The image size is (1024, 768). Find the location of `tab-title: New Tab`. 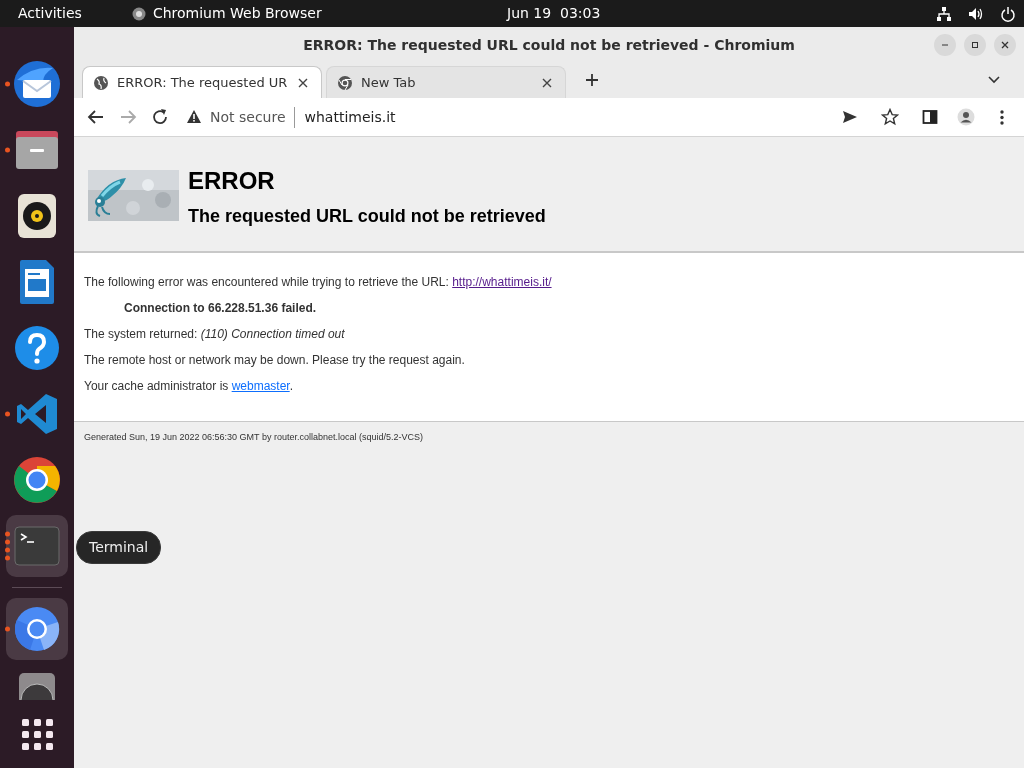

tab-title: New Tab is located at coordinates (389, 82).